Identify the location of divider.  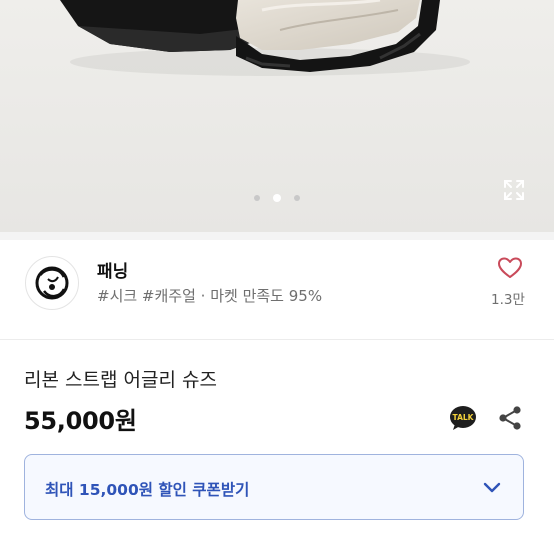
(277, 339).